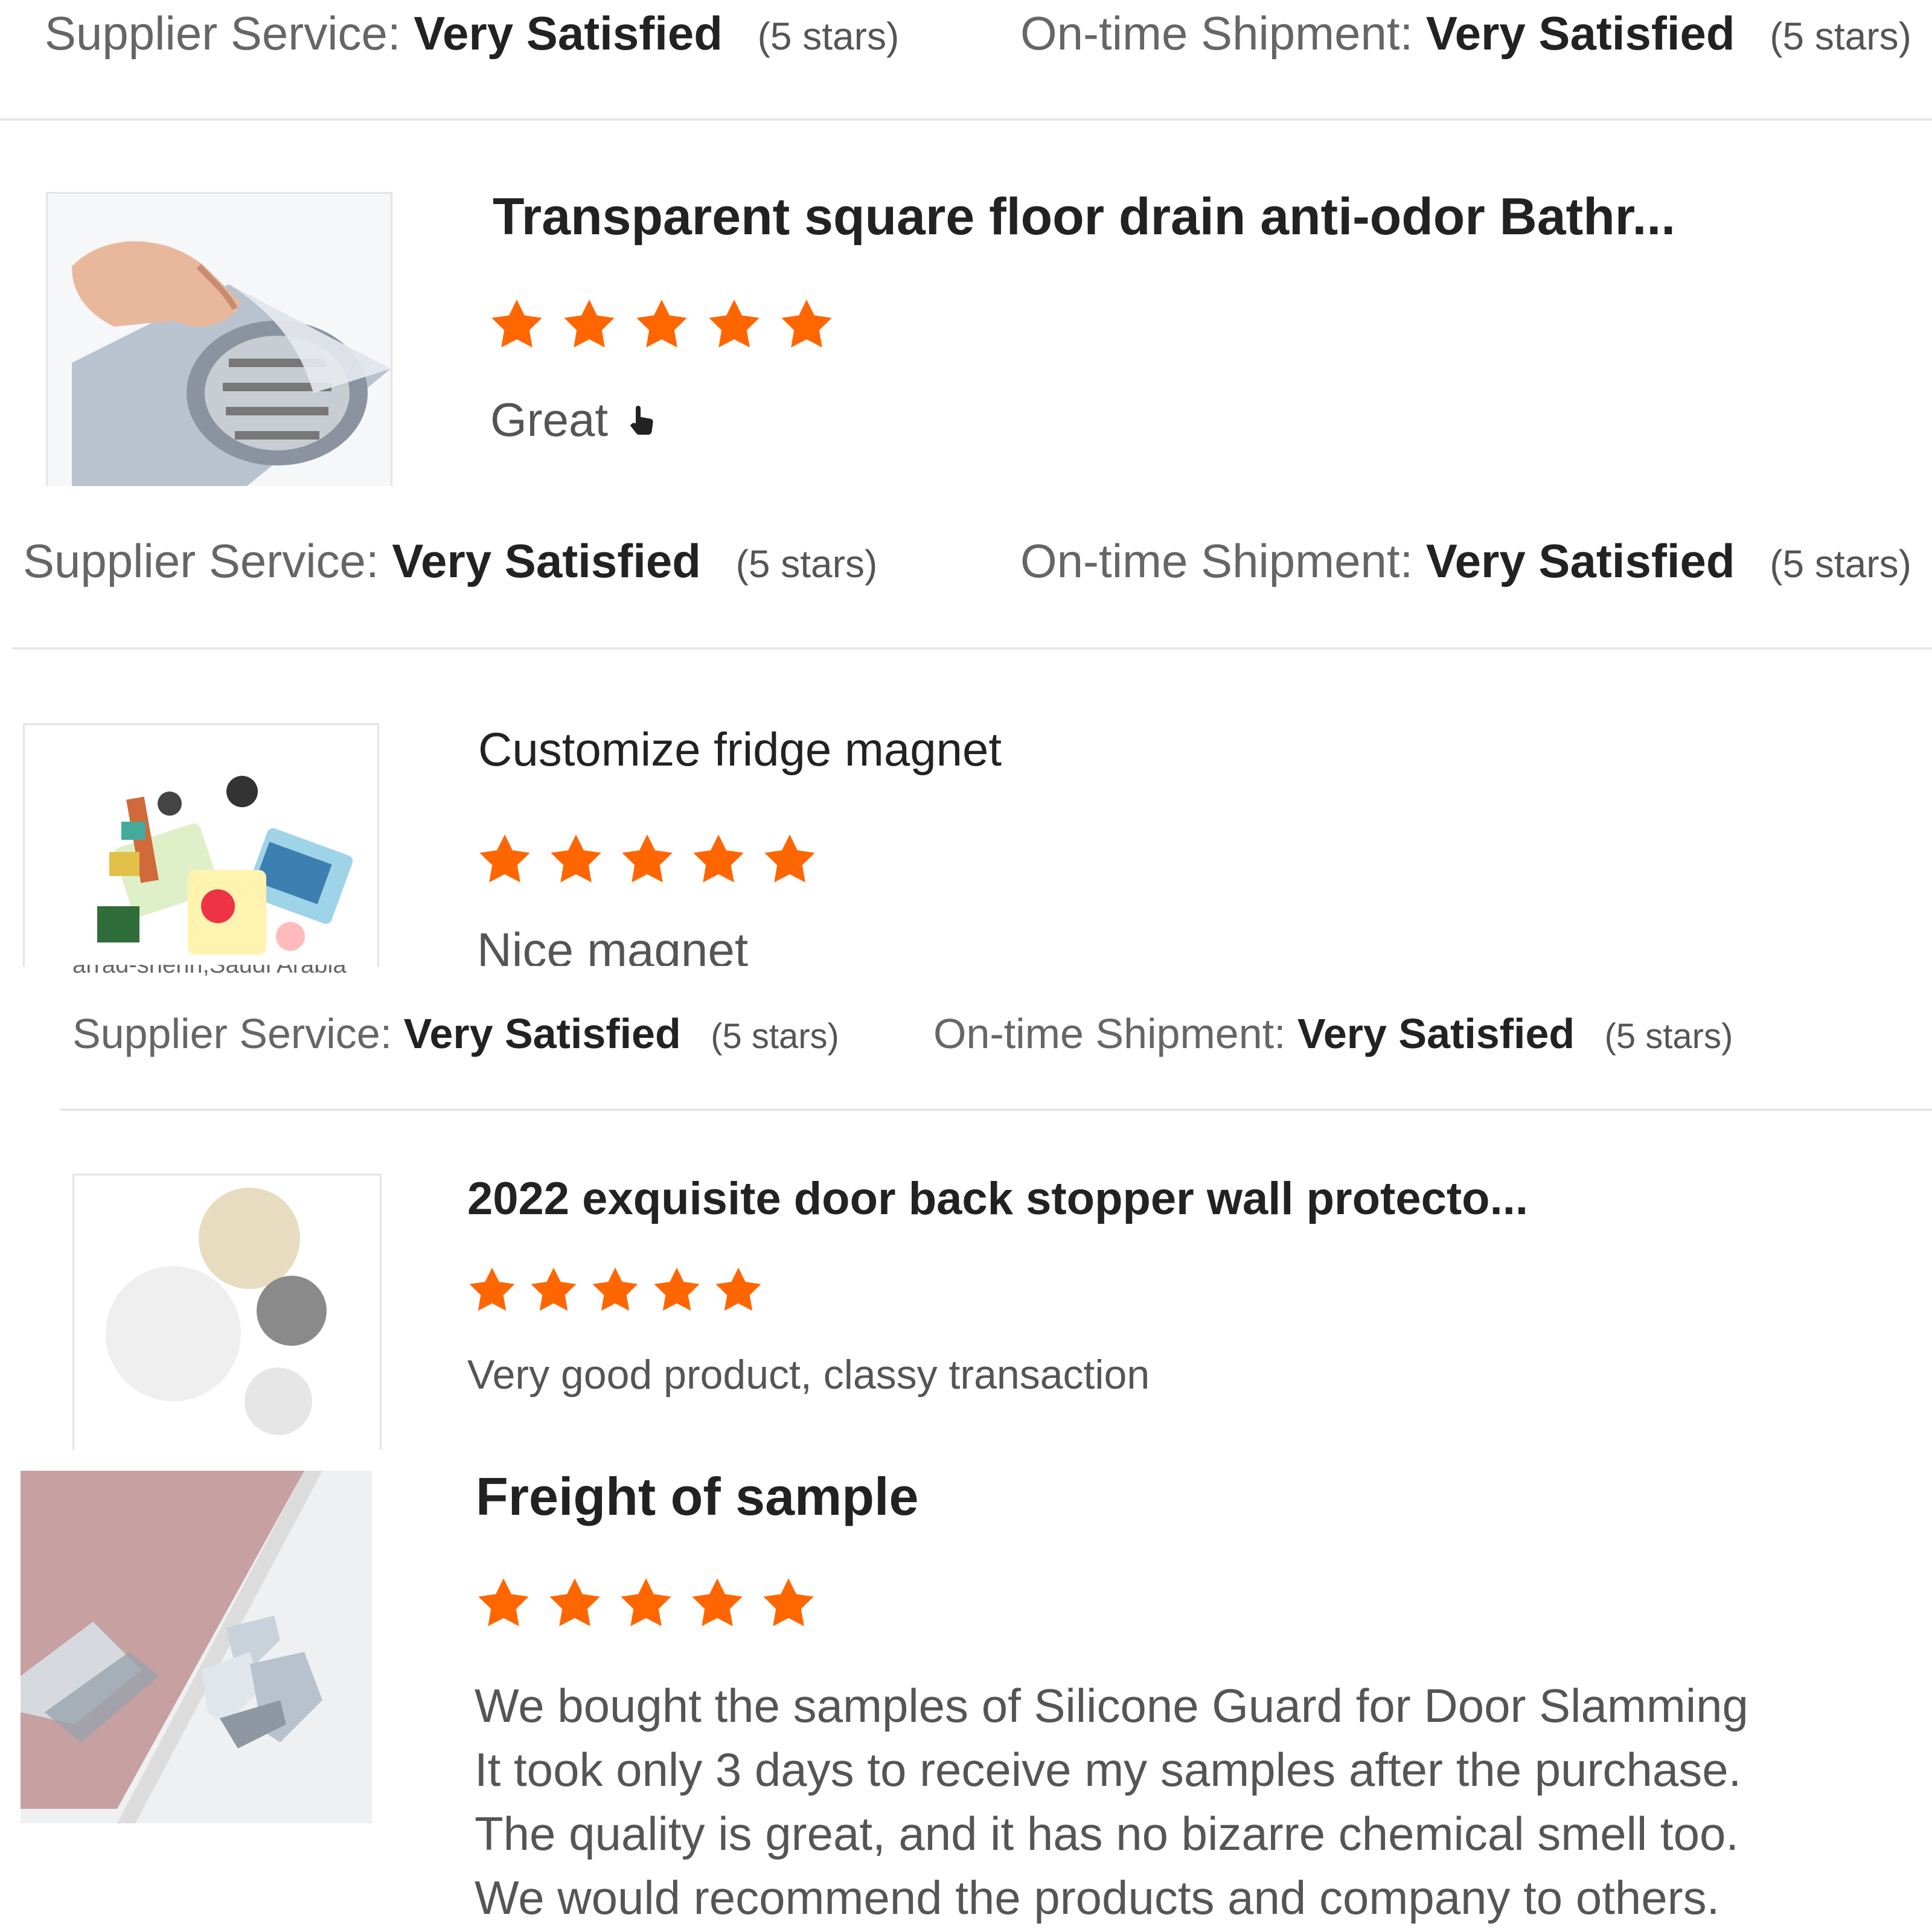 This screenshot has height=1932, width=1932. I want to click on fridge-magnet-image, so click(201, 846).